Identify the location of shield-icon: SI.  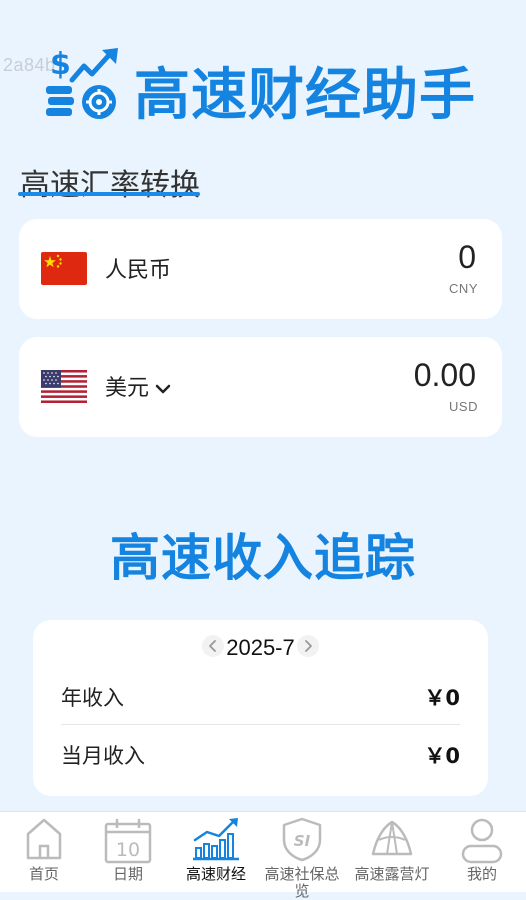
(302, 839).